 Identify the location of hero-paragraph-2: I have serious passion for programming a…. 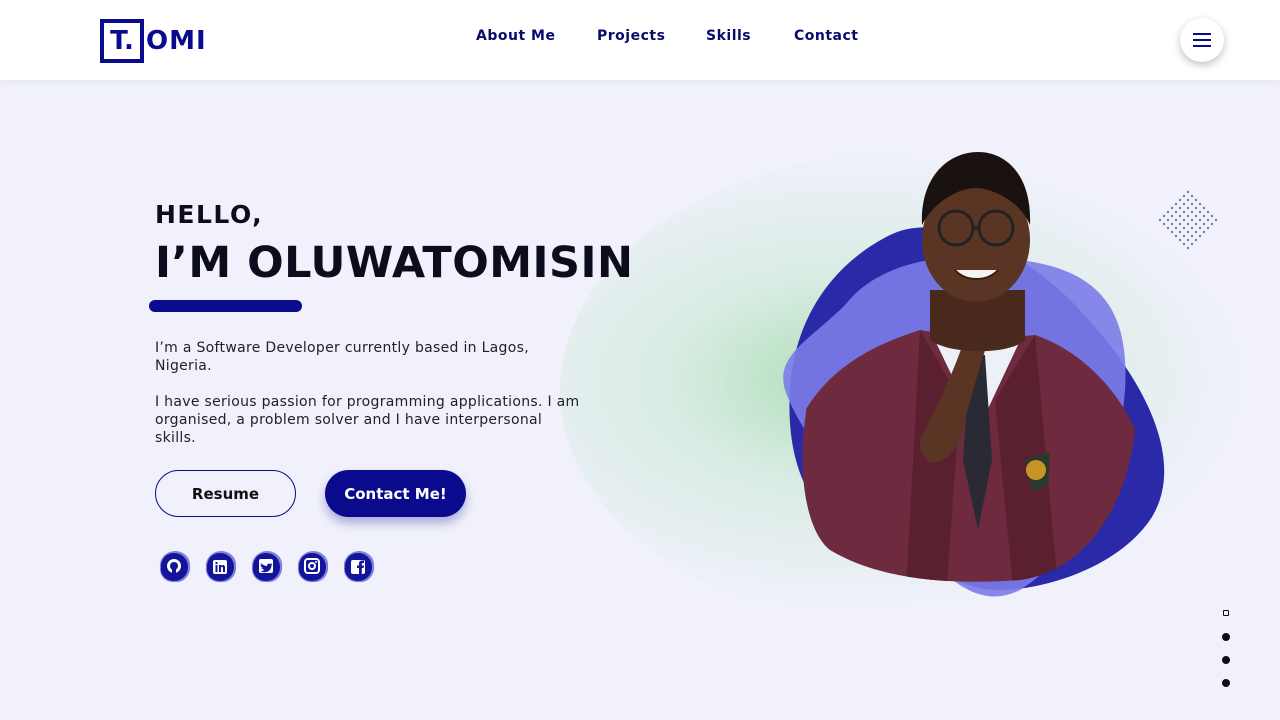
(367, 420).